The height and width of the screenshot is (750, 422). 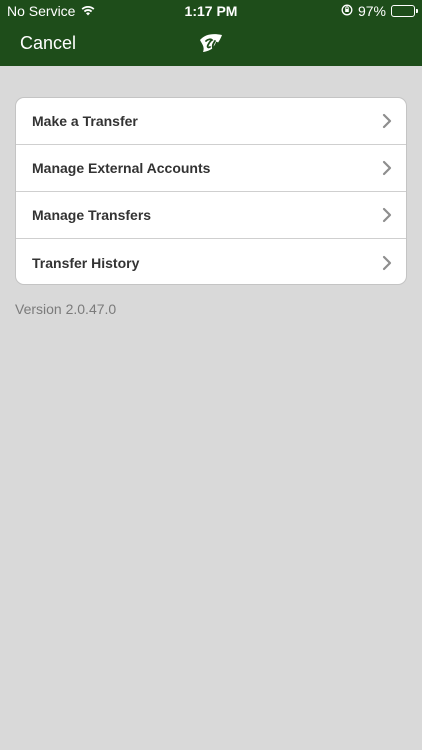 I want to click on battery-icon, so click(x=404, y=11).